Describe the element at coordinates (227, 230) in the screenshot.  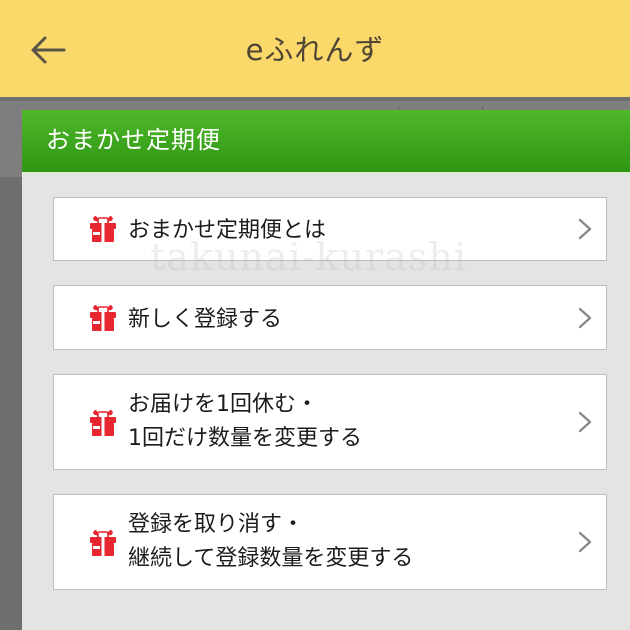
I see `menu-item-label: おまかせ定期便とは` at that location.